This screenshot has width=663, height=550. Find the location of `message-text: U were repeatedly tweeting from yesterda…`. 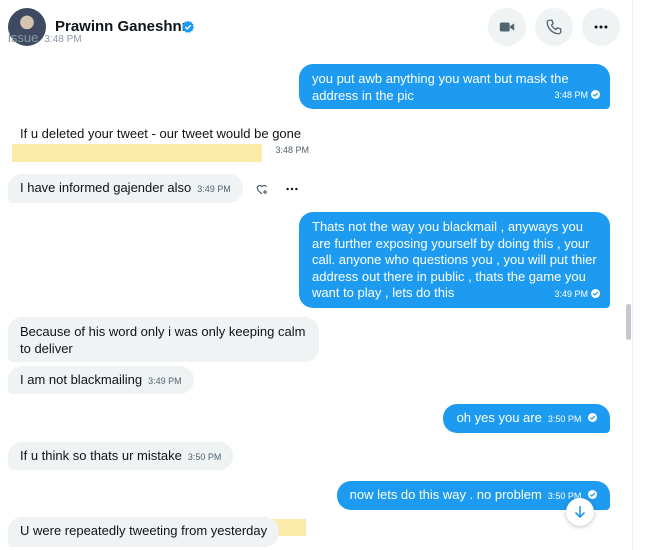

message-text: U were repeatedly tweeting from yesterda… is located at coordinates (144, 530).